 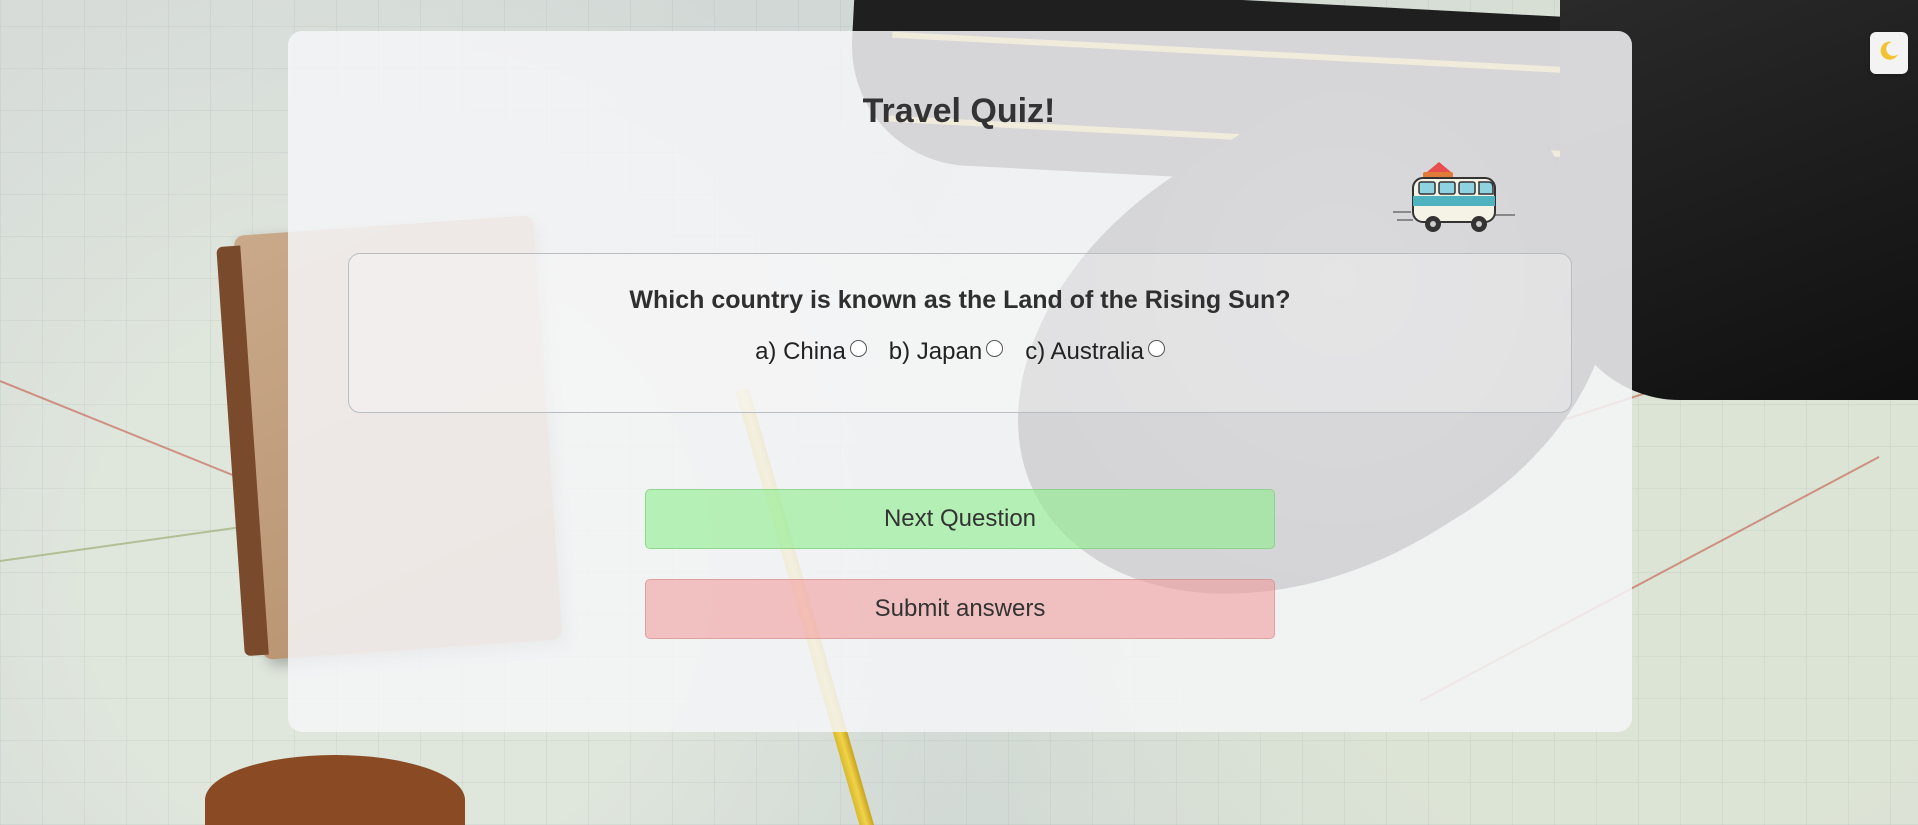 What do you see at coordinates (1454, 200) in the screenshot?
I see `camper-van-icon` at bounding box center [1454, 200].